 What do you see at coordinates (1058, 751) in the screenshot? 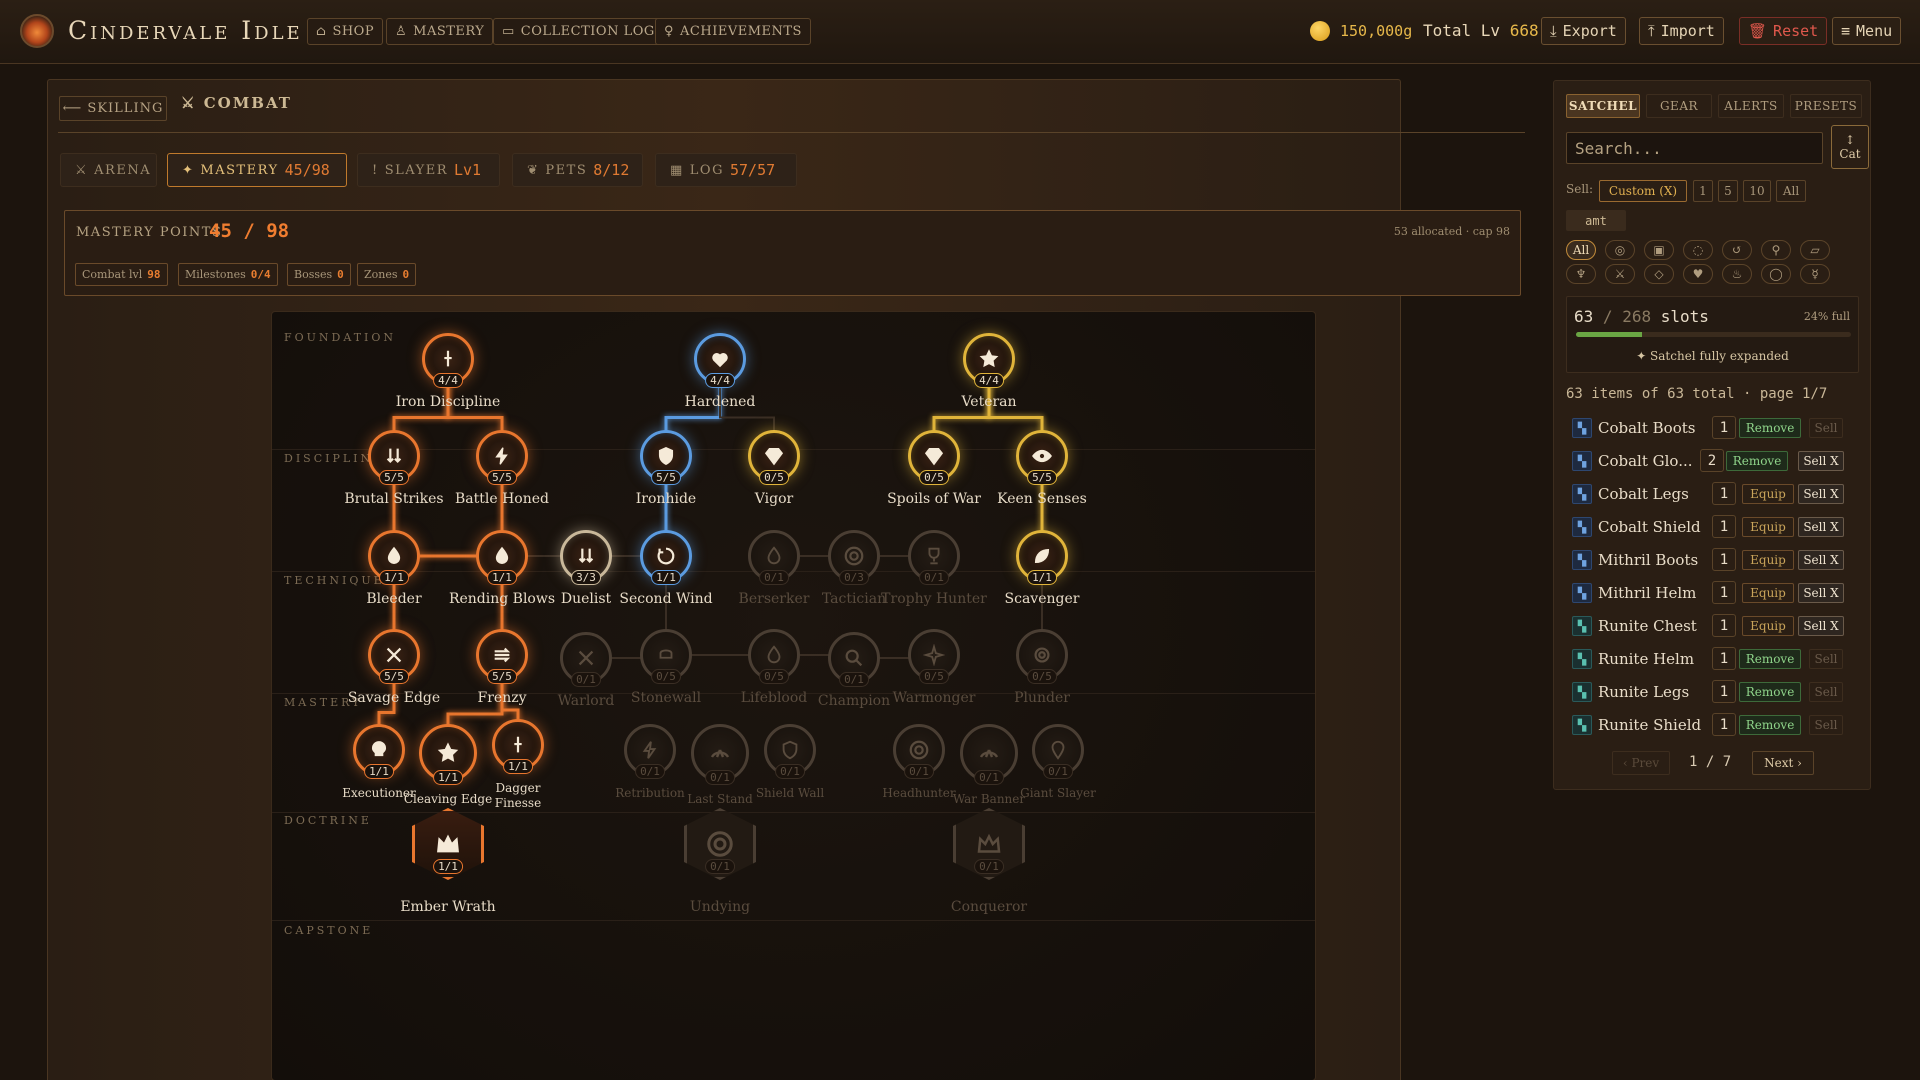
I see `skill-node-giant-slayer: 0/1` at bounding box center [1058, 751].